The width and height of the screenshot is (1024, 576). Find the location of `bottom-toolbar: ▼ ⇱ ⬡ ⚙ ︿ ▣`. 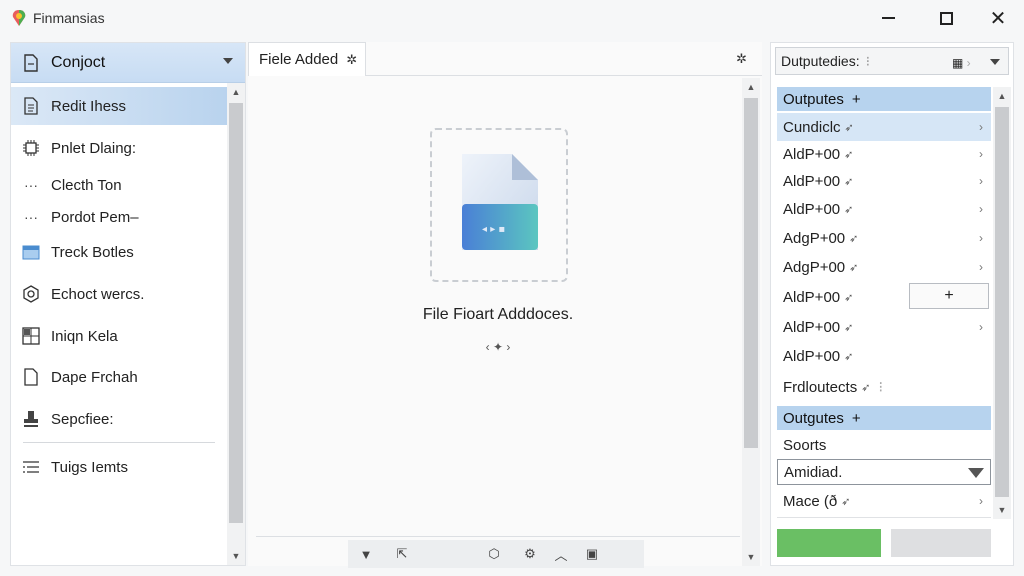

bottom-toolbar: ▼ ⇱ ⬡ ⚙ ︿ ▣ is located at coordinates (496, 554).